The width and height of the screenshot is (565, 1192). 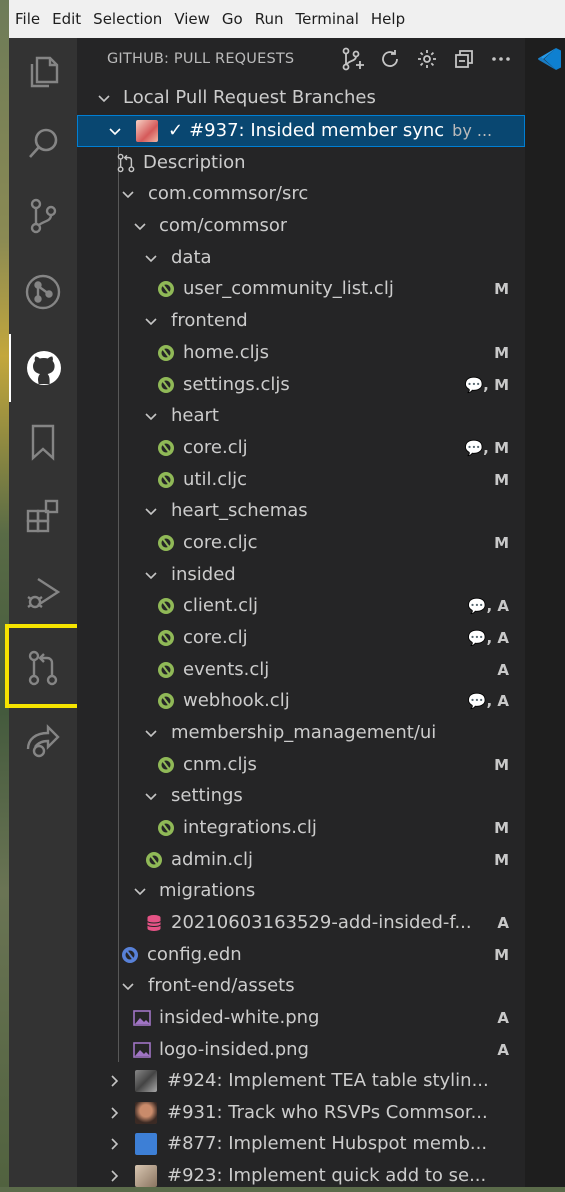 What do you see at coordinates (43, 592) in the screenshot?
I see `run-debug-button` at bounding box center [43, 592].